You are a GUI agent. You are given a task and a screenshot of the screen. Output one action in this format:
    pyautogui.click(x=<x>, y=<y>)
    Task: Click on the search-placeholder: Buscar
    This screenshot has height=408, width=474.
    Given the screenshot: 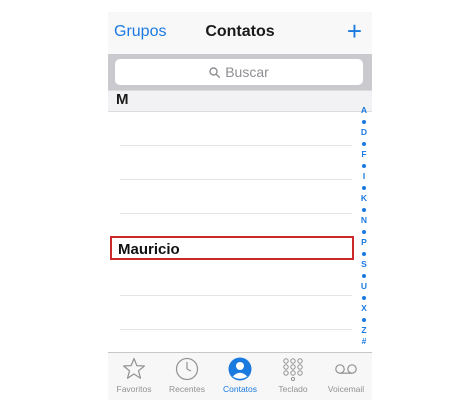 What is the action you would take?
    pyautogui.click(x=247, y=72)
    